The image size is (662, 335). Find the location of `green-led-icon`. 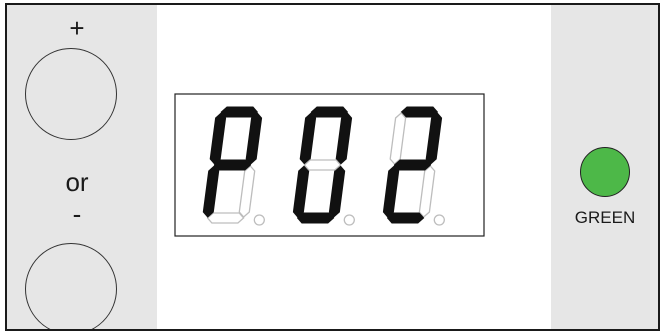

green-led-icon is located at coordinates (605, 172).